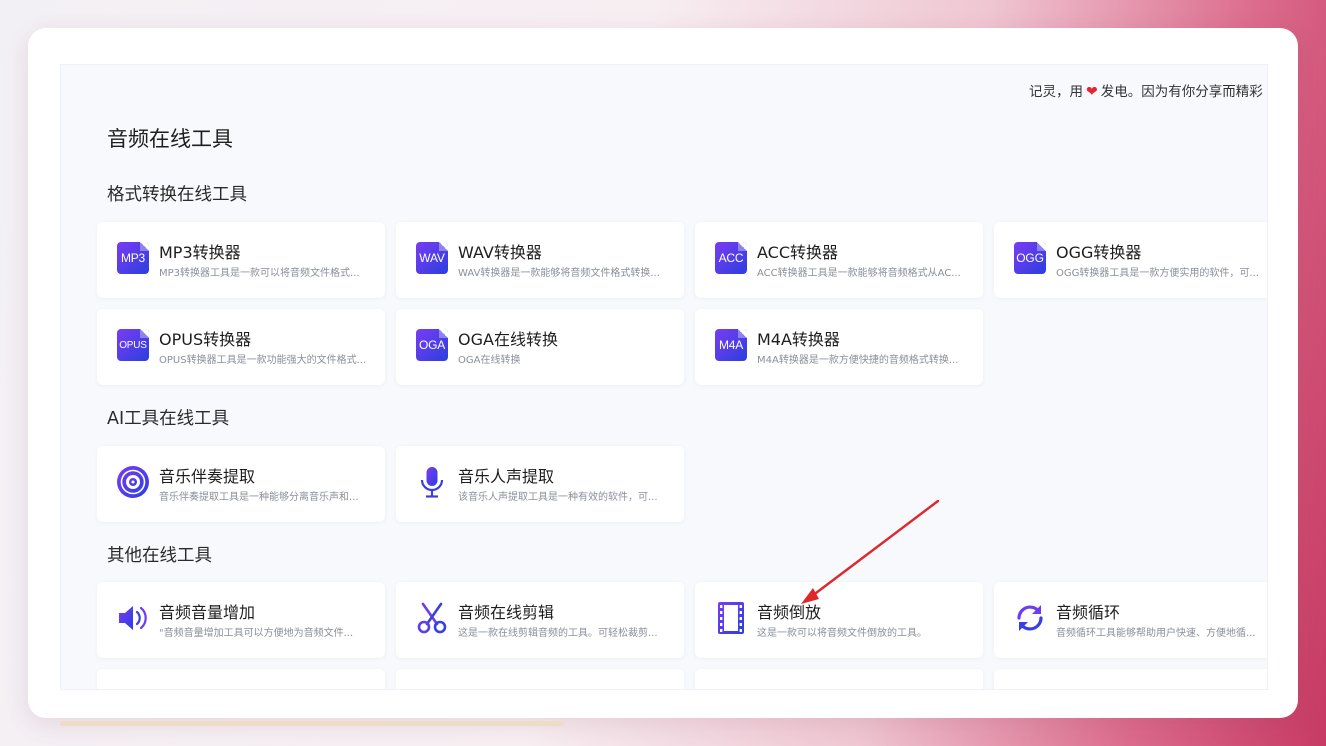 Image resolution: width=1326 pixels, height=746 pixels. What do you see at coordinates (207, 476) in the screenshot?
I see `tool-name: 音乐伴奏提取` at bounding box center [207, 476].